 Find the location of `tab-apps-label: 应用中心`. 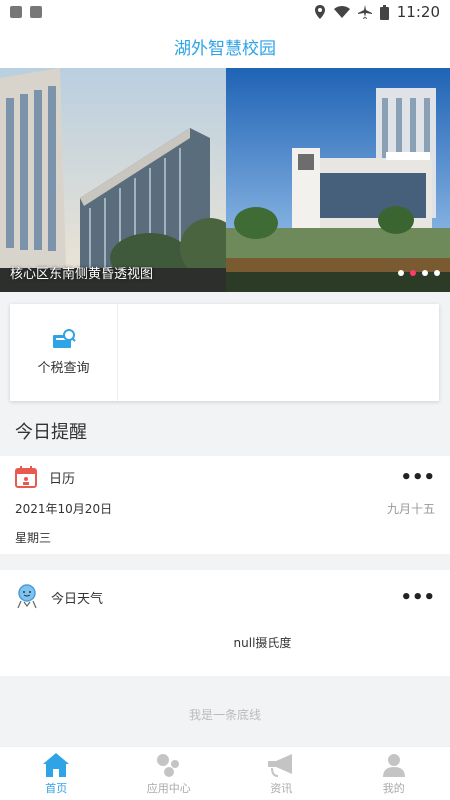

tab-apps-label: 应用中心 is located at coordinates (168, 788).